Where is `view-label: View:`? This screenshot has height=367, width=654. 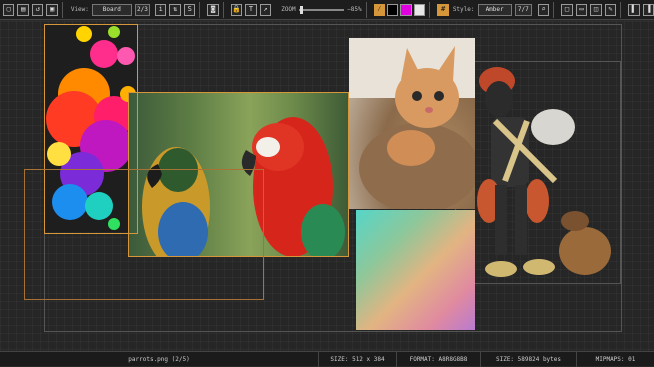 view-label: View: is located at coordinates (79, 9).